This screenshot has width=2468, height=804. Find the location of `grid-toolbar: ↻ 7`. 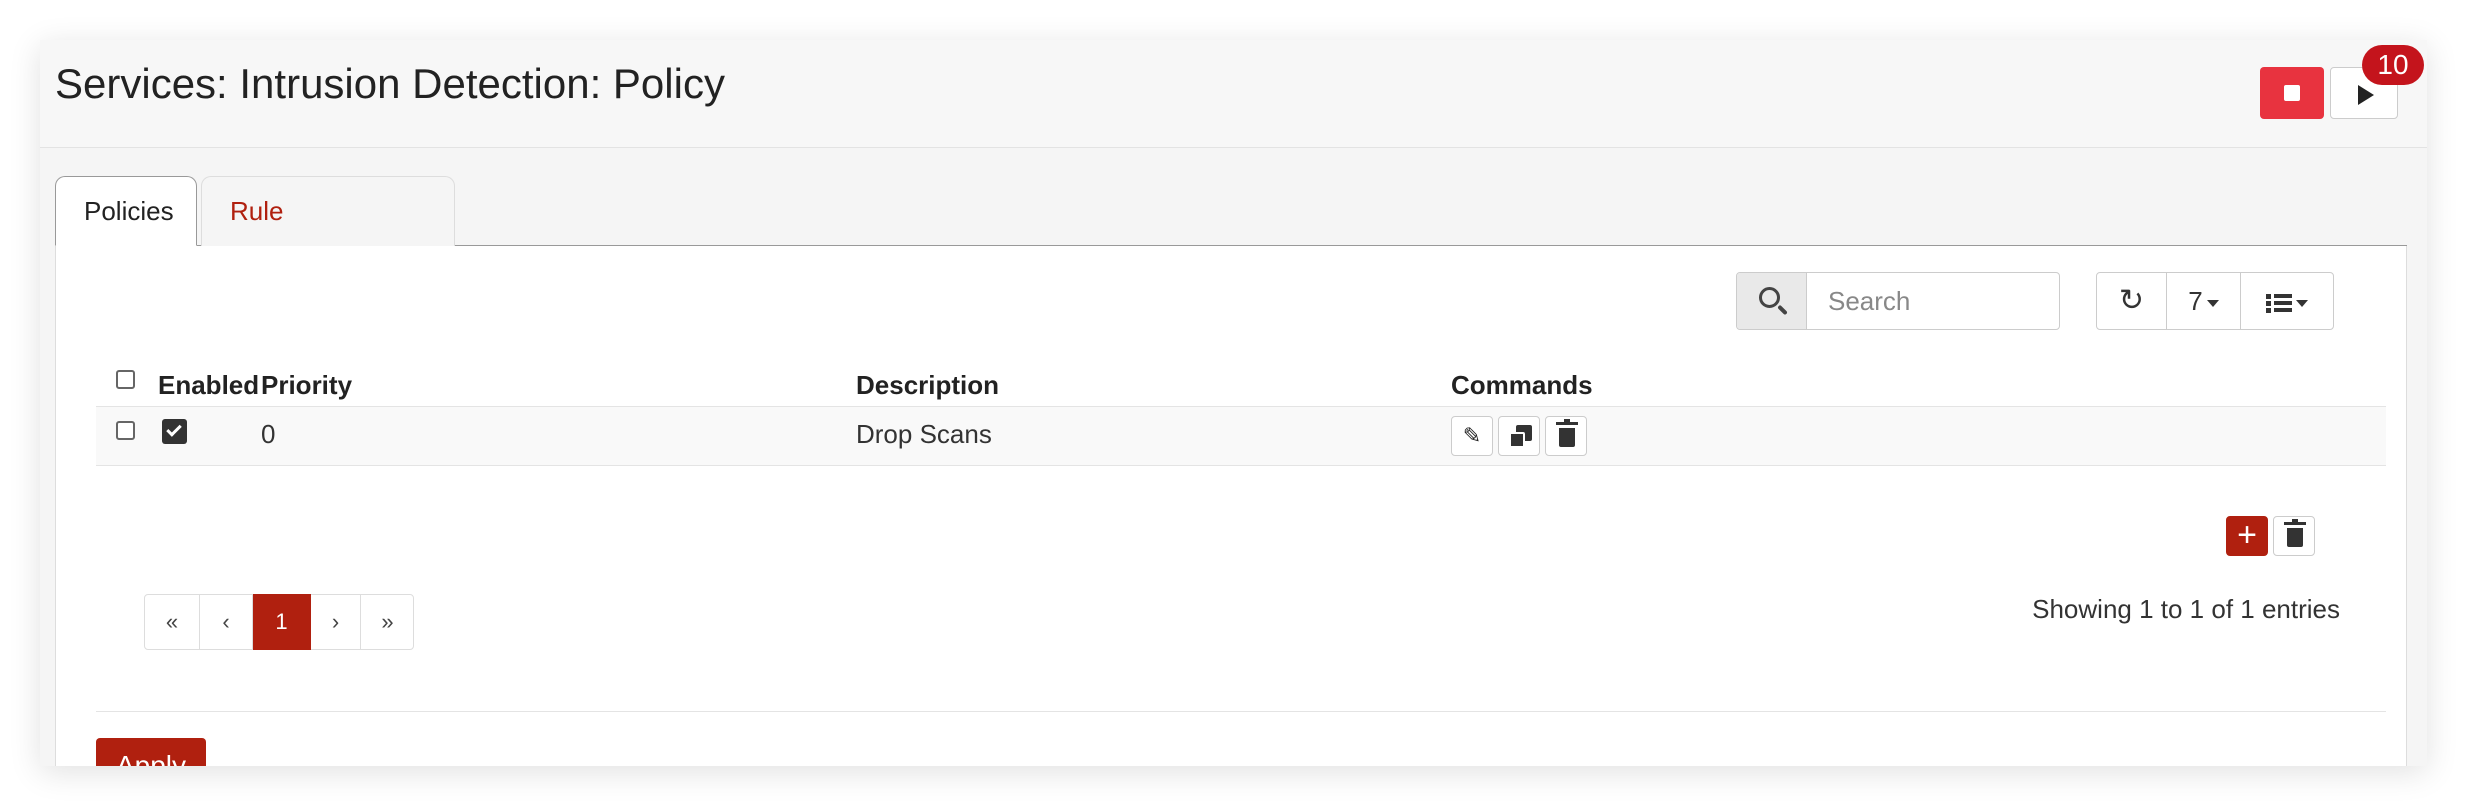

grid-toolbar: ↻ 7 is located at coordinates (2215, 301).